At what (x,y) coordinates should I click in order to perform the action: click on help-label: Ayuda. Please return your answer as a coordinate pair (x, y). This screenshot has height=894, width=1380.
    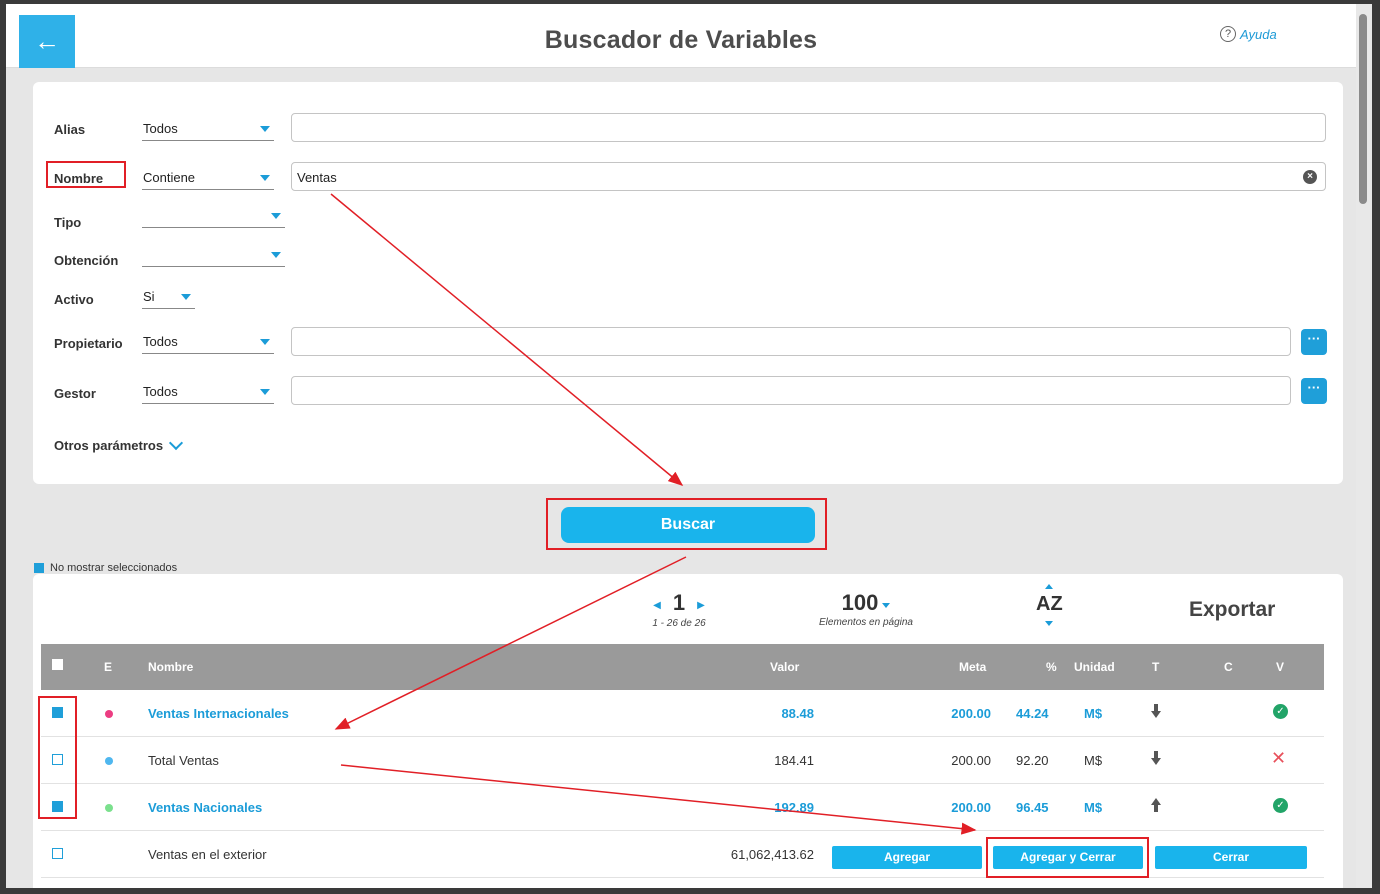
    Looking at the image, I should click on (1258, 34).